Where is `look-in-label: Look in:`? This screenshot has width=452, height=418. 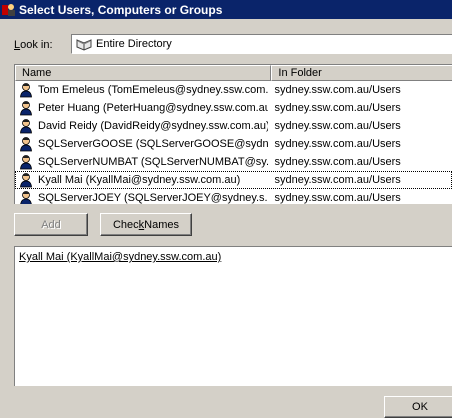
look-in-label: Look in: is located at coordinates (33, 45).